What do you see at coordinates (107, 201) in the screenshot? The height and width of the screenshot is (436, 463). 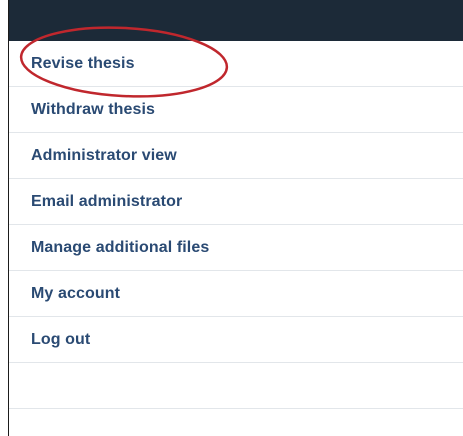 I see `menu-item-label: Email administrator` at bounding box center [107, 201].